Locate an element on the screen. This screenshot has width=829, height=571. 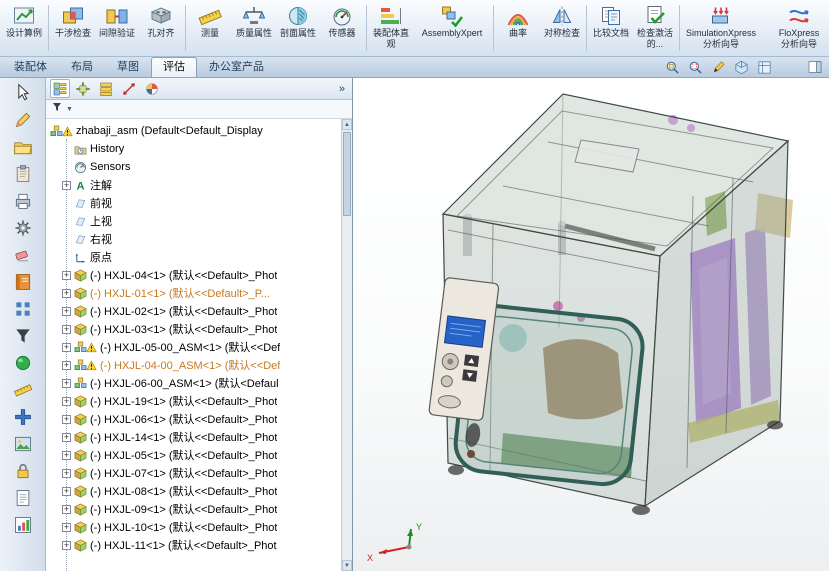
tree-item: + (-) HXJL-07<1> (默认<<Default>_Phot is located at coordinates (199, 473).